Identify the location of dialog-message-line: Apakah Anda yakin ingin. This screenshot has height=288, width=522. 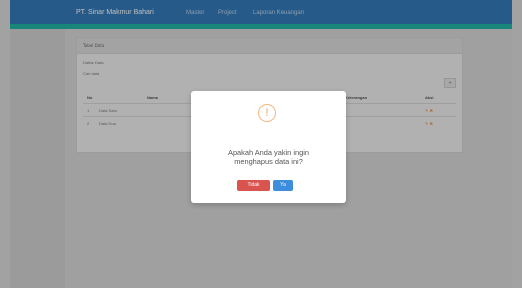
(268, 152).